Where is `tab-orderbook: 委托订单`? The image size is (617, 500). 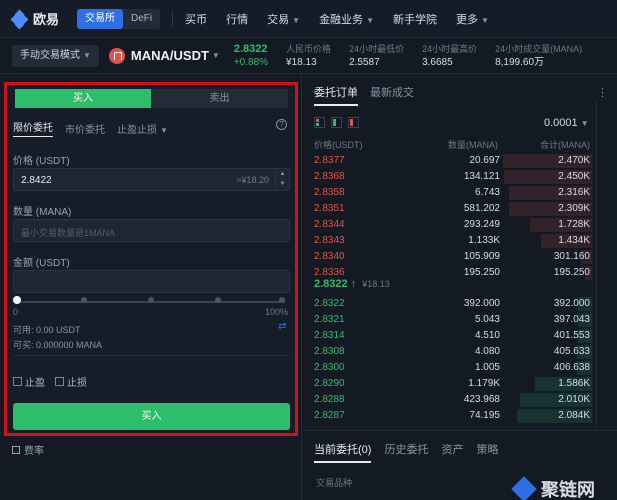 tab-orderbook: 委托订单 is located at coordinates (336, 95).